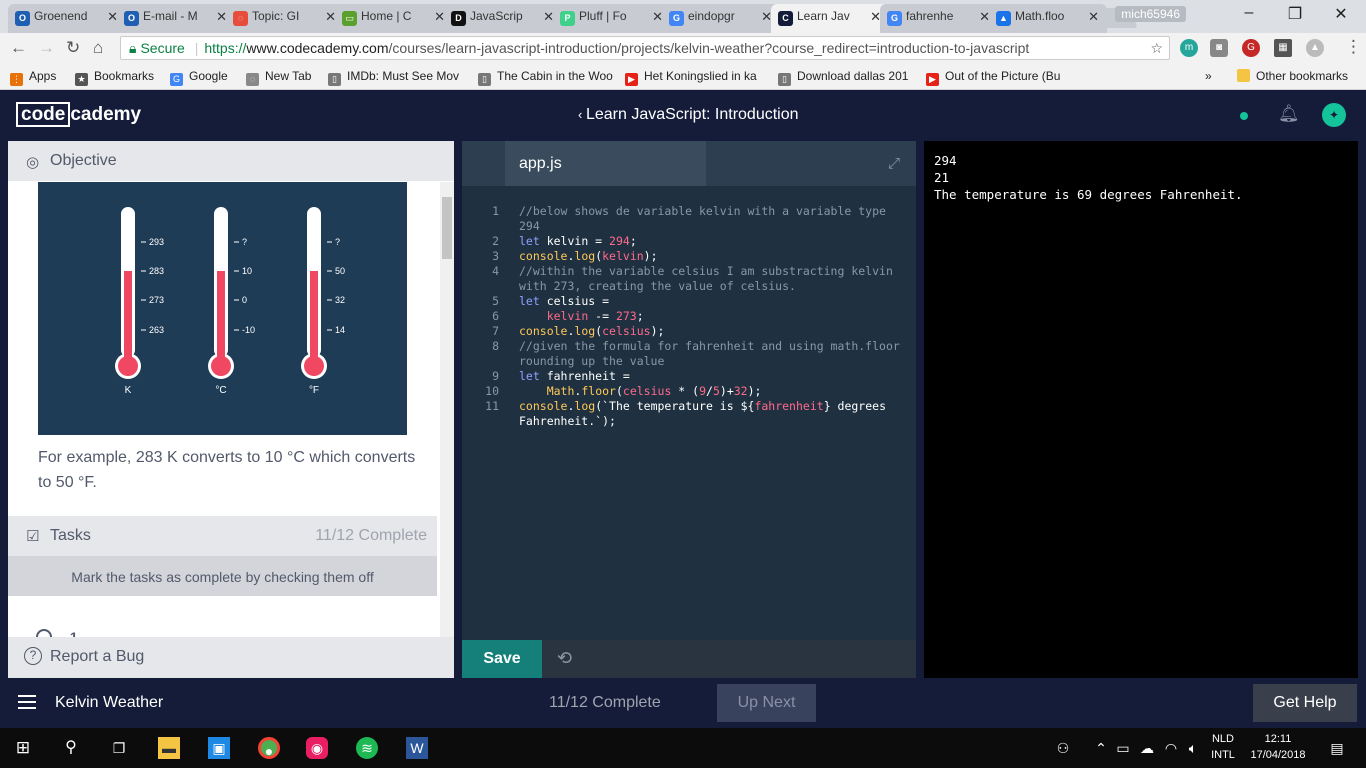 Image resolution: width=1366 pixels, height=768 pixels. Describe the element at coordinates (81, 79) in the screenshot. I see `star-icon: ★` at that location.